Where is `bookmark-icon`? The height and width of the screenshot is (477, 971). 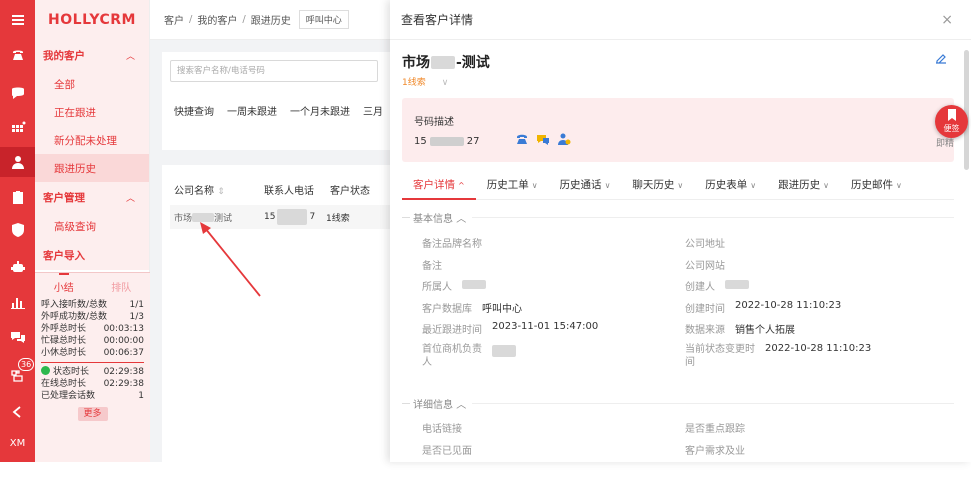
bookmark-icon is located at coordinates (951, 115).